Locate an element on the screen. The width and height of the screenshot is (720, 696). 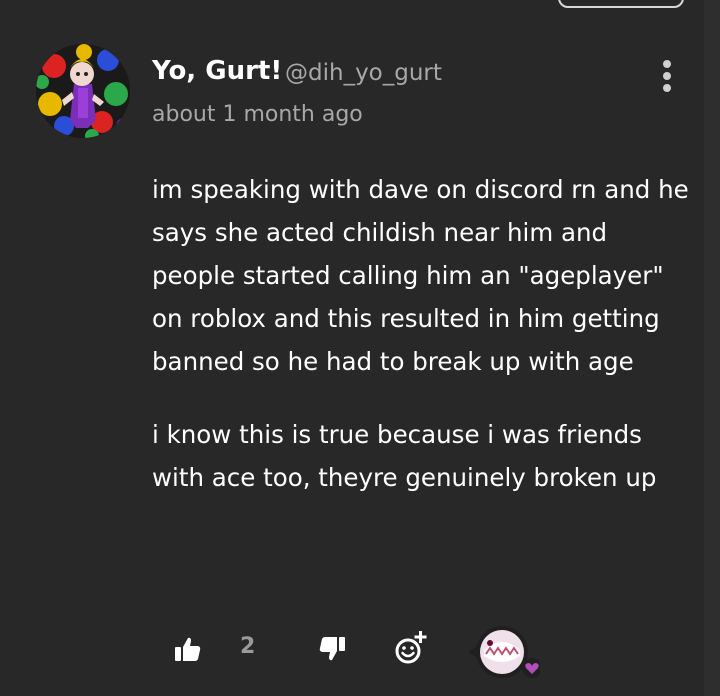
like-button is located at coordinates (188, 651).